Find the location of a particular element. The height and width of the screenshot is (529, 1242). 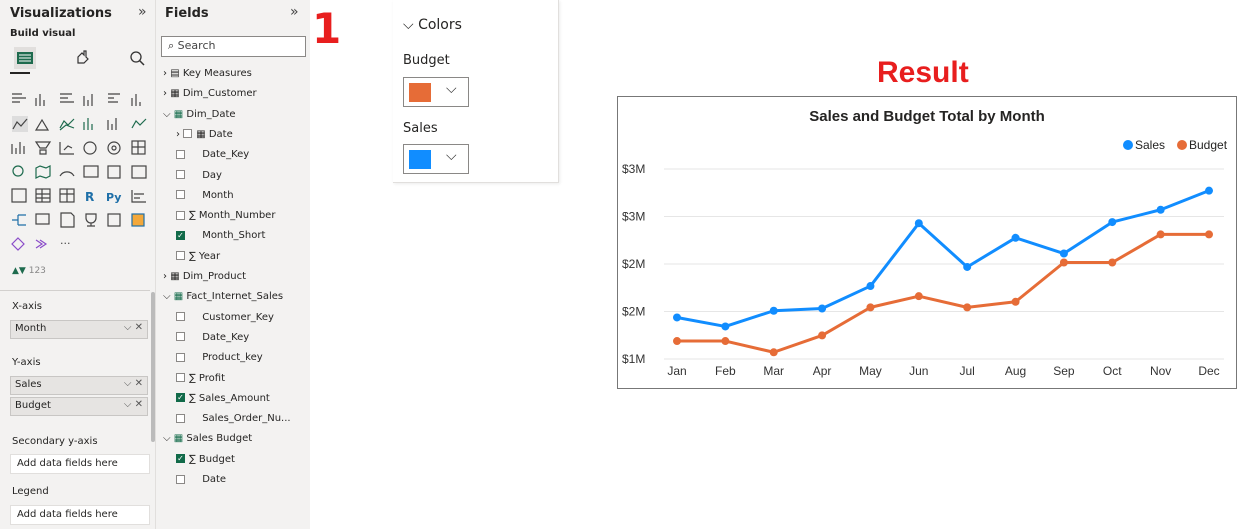

tree-item: ✓ ∑ Budget is located at coordinates (205, 462).